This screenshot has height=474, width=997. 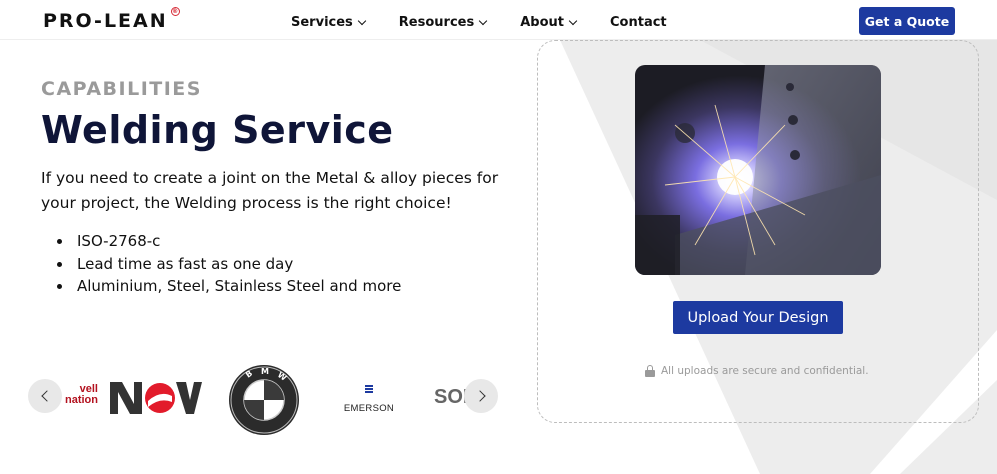 I want to click on nav-services-label: Services, so click(x=322, y=22).